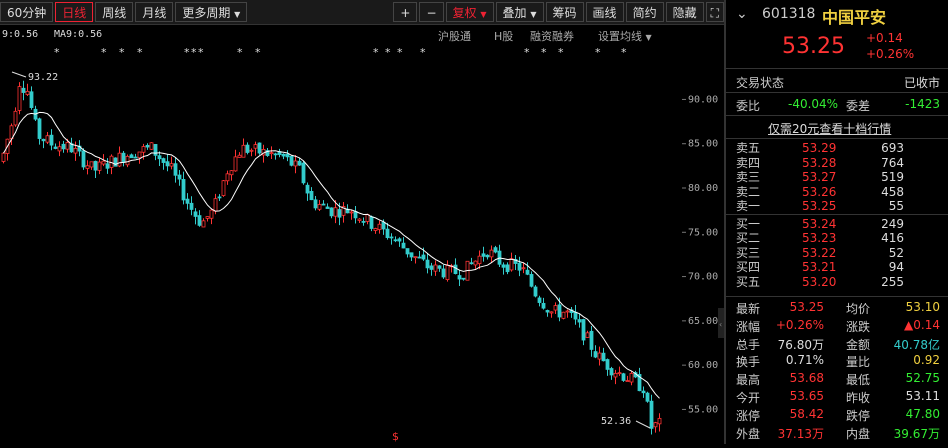  Describe the element at coordinates (19, 74) in the screenshot. I see `high-pointer` at that location.